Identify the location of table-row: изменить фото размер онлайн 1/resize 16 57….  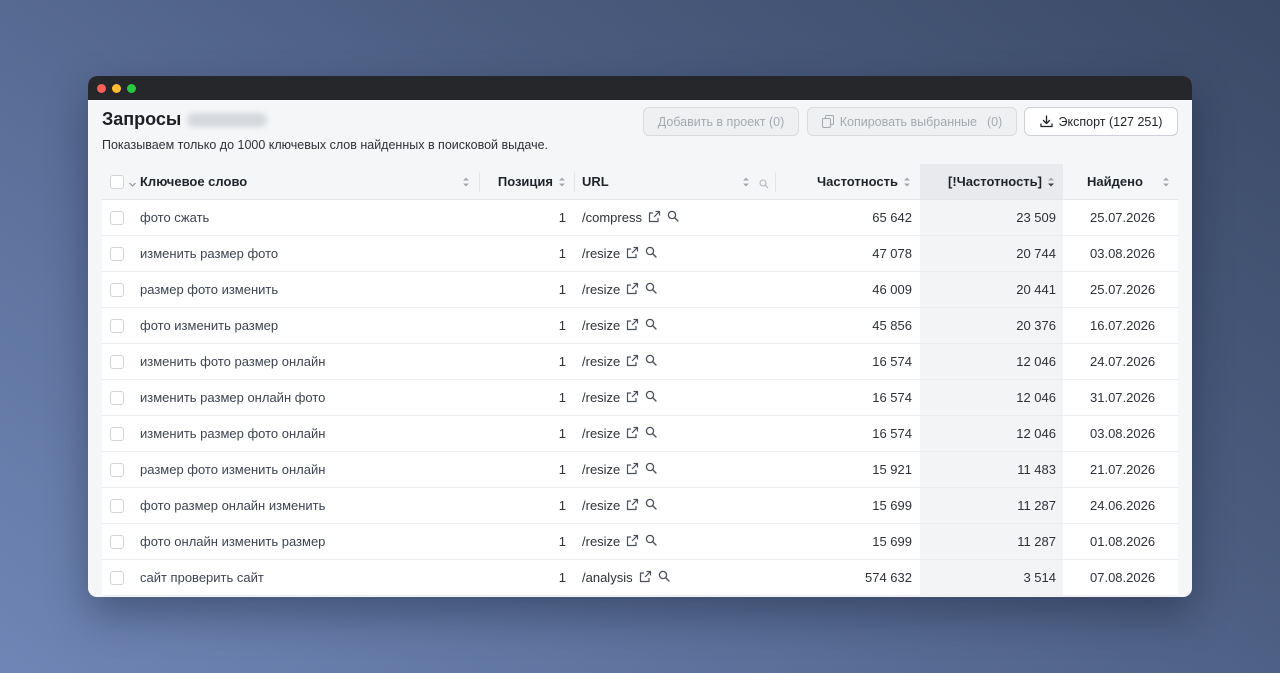
(640, 362).